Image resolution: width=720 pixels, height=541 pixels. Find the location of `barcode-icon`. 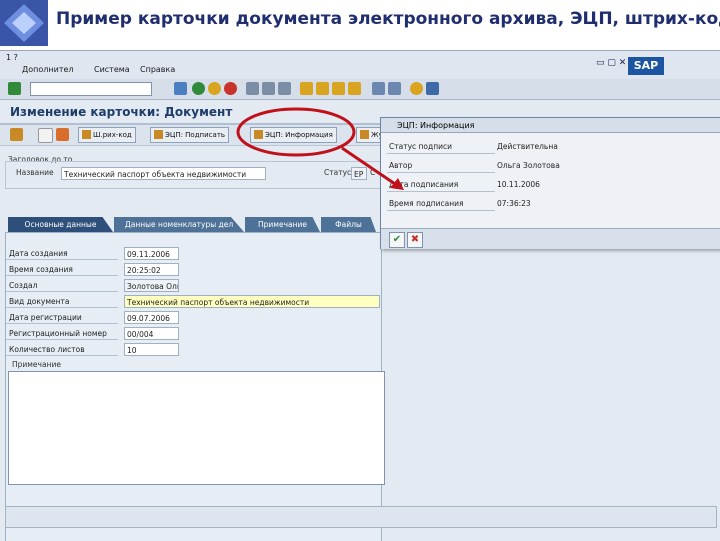

barcode-icon is located at coordinates (86, 134).